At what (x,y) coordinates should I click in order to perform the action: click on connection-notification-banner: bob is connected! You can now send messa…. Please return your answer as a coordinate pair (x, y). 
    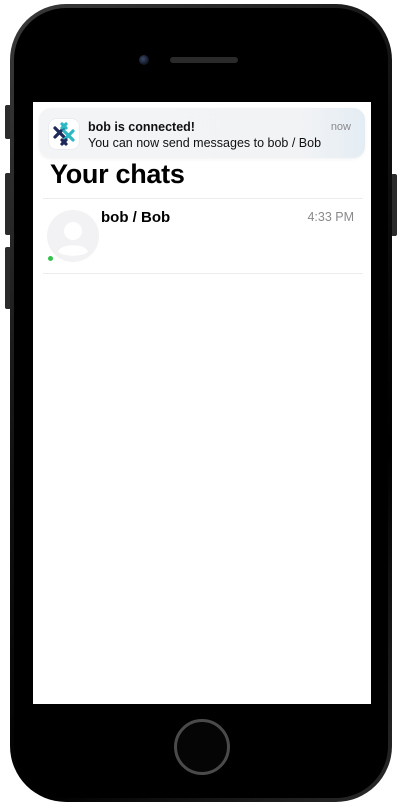
    Looking at the image, I should click on (202, 133).